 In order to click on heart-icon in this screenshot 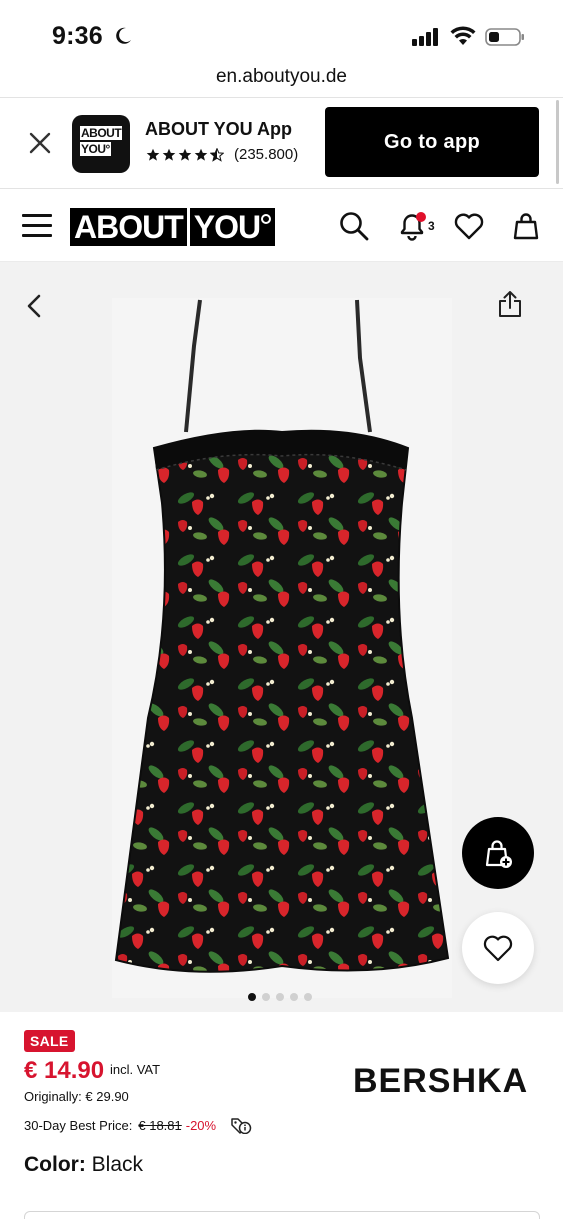, I will do `click(498, 948)`.